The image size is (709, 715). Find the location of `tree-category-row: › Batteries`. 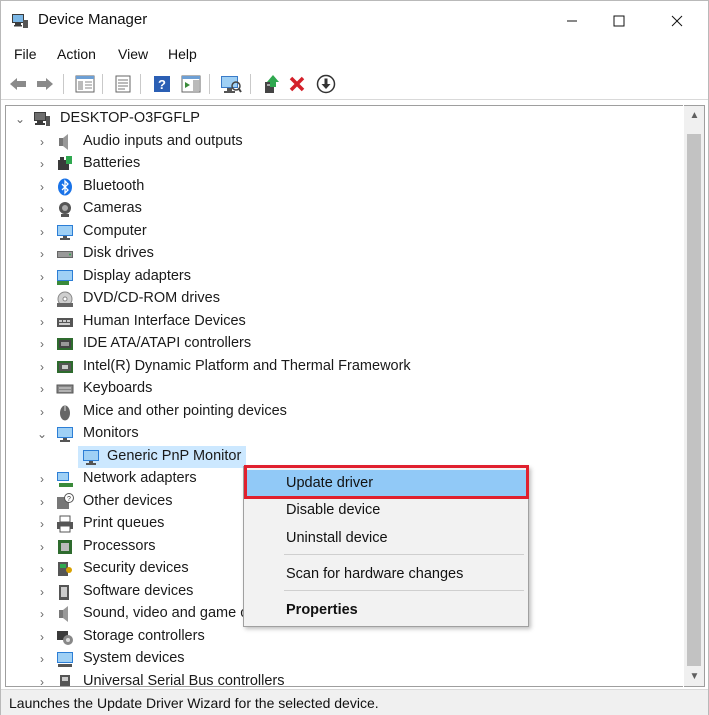

tree-category-row: › Batteries is located at coordinates (344, 164).